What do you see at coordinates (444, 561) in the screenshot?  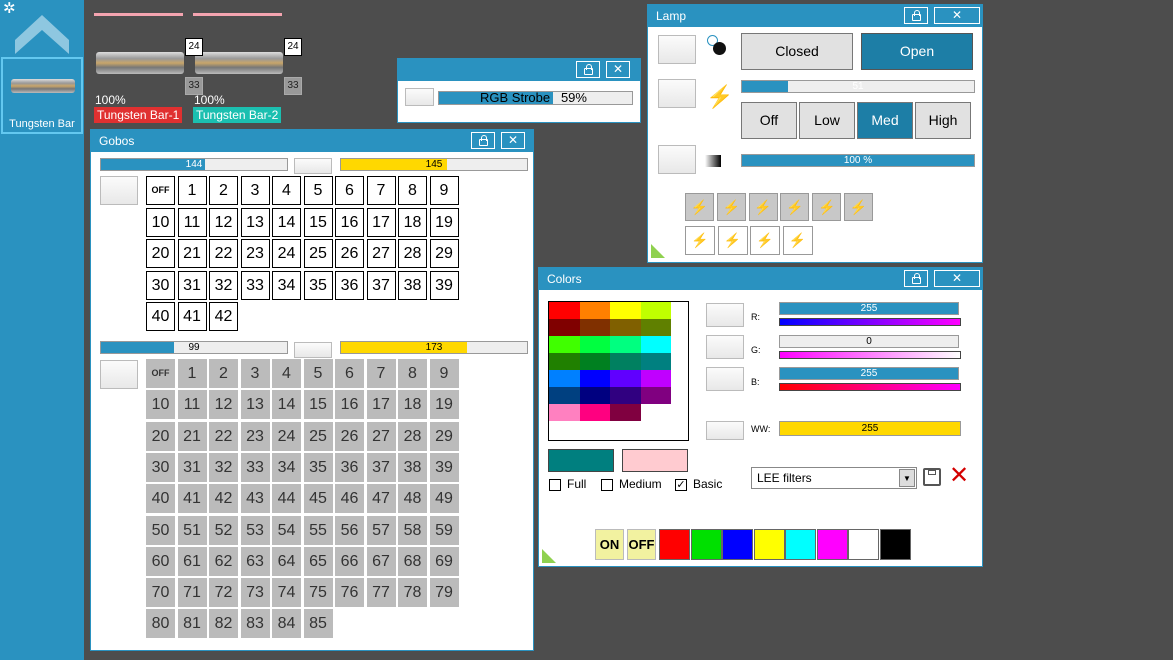 I see `gobo-button: 69` at bounding box center [444, 561].